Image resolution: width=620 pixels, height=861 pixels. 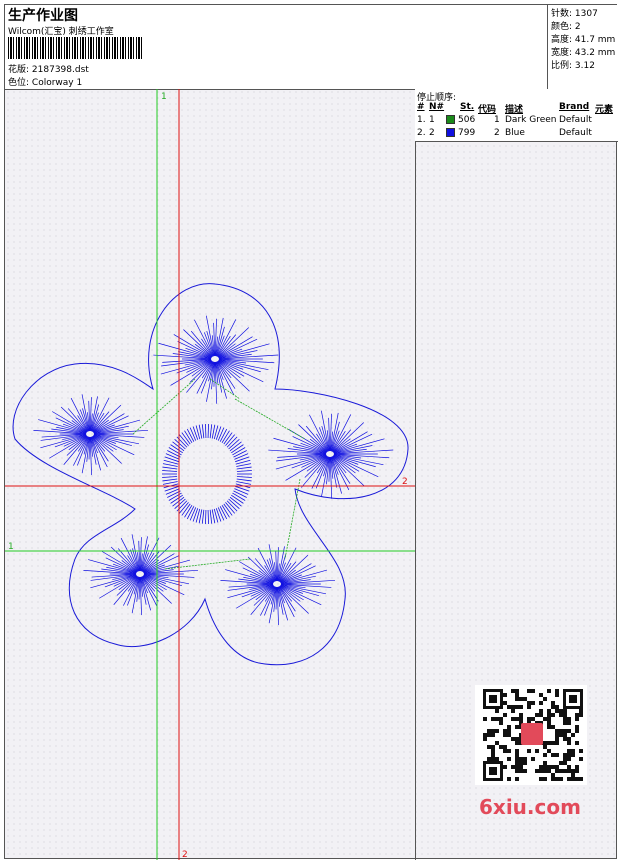 What do you see at coordinates (164, 97) in the screenshot?
I see `green-vertical-guide-label: 1` at bounding box center [164, 97].